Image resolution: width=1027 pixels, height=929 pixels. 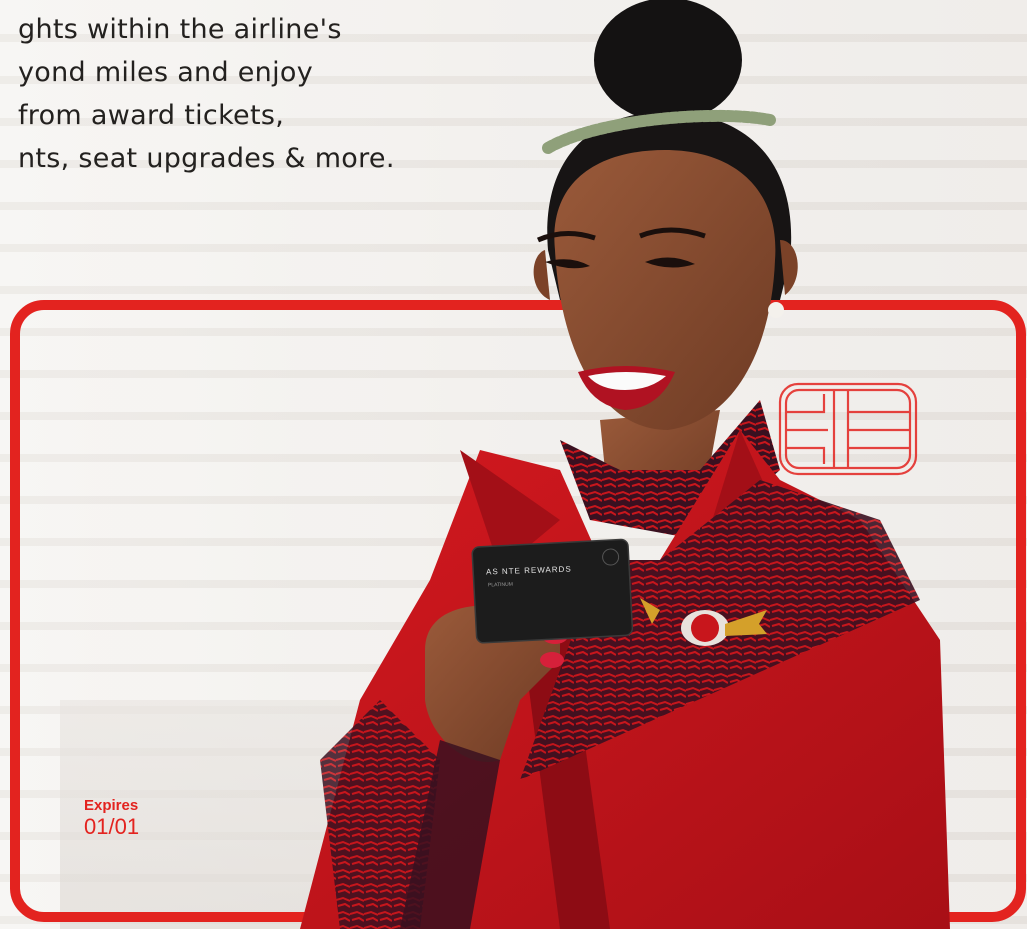 What do you see at coordinates (112, 826) in the screenshot?
I see `expires-value: 01/01` at bounding box center [112, 826].